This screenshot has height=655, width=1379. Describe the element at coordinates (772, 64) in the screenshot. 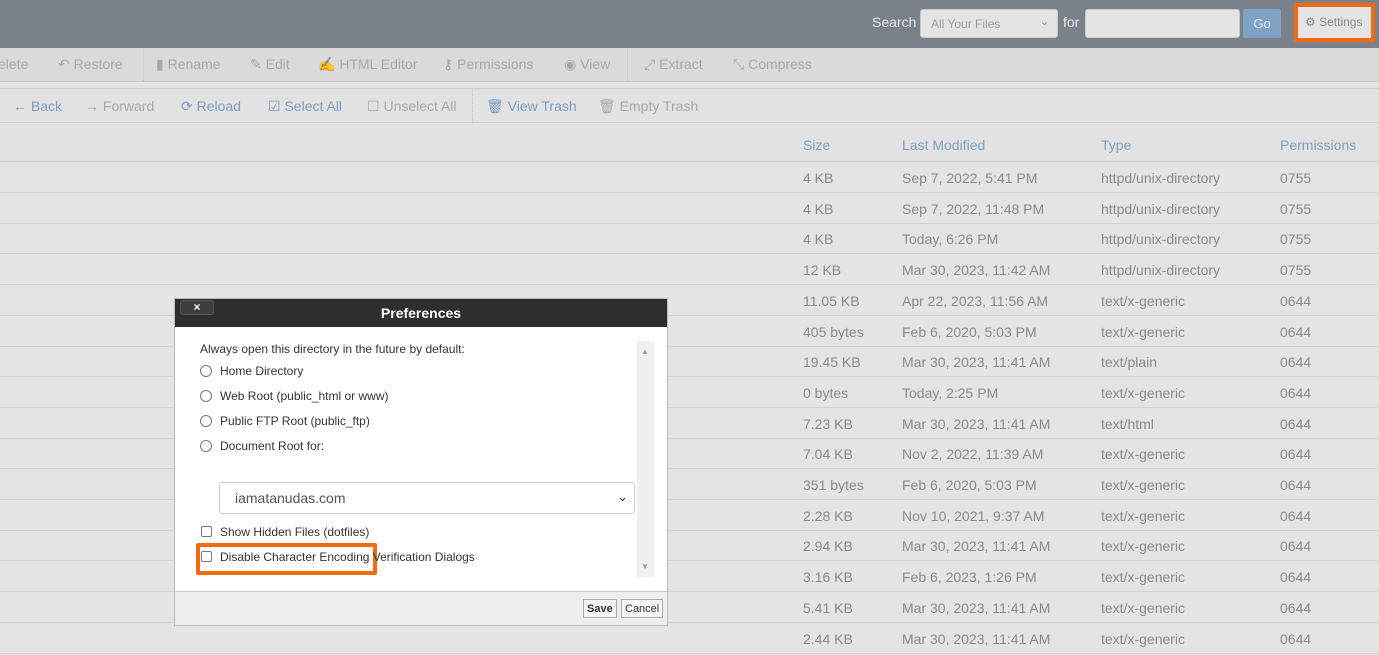

I see `compress-button: ⤡ Compress` at that location.